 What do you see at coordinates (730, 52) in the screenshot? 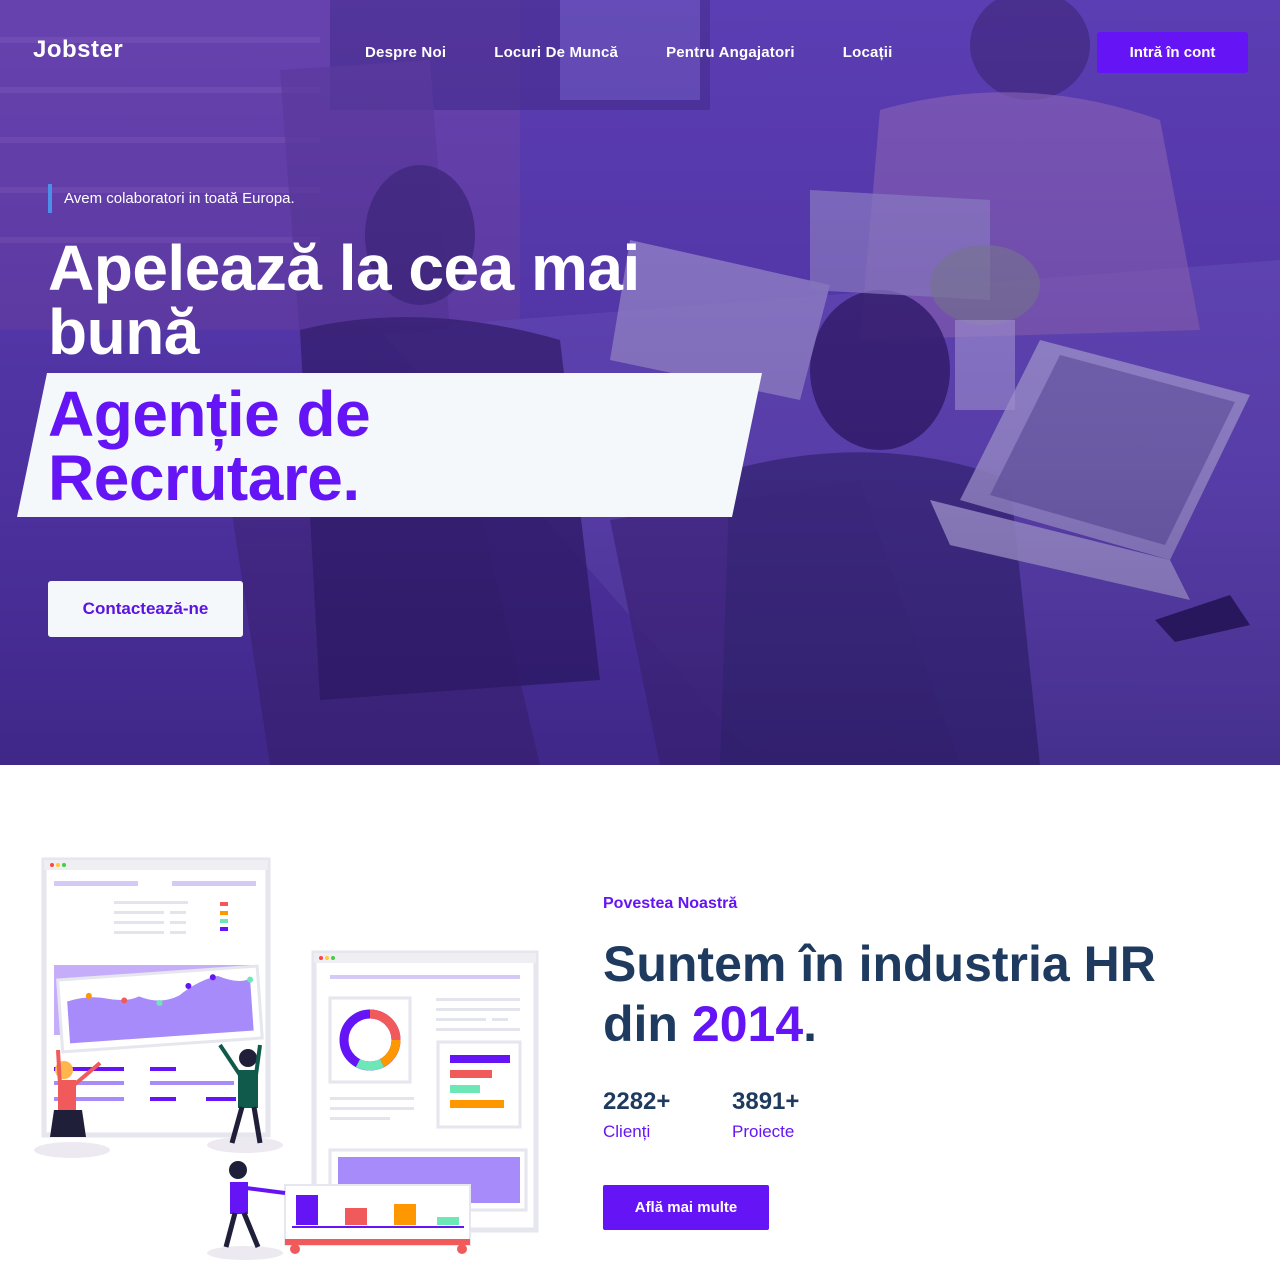
I see `nav-link-pentru-angajatori: Pentru Angajatori` at bounding box center [730, 52].